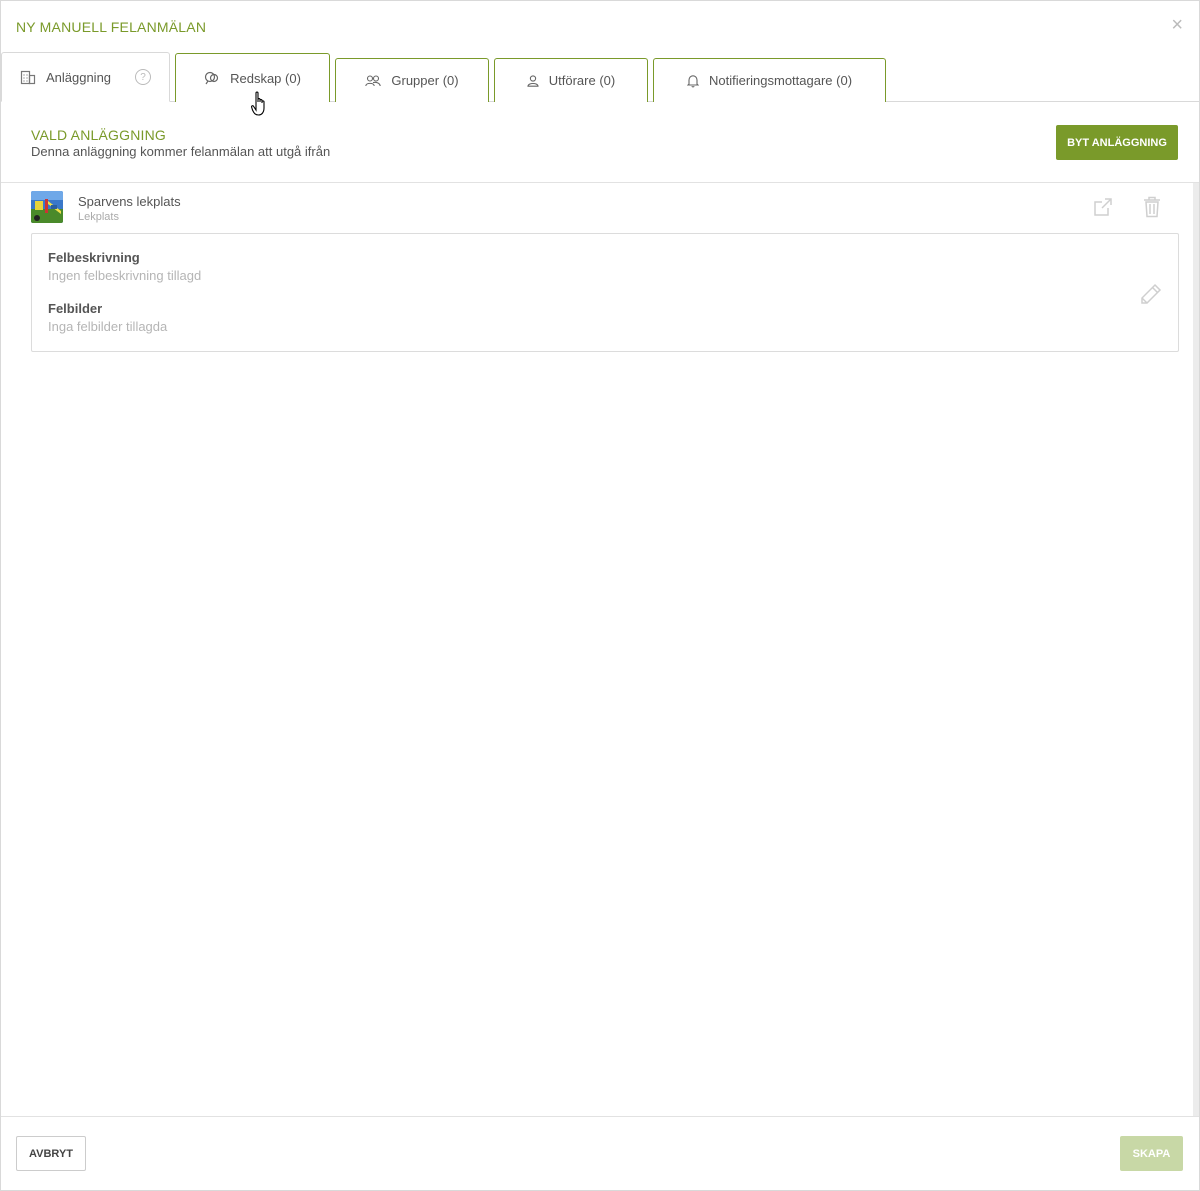 This screenshot has height=1191, width=1200. Describe the element at coordinates (98, 217) in the screenshot. I see `facility-type: Lekplats` at that location.